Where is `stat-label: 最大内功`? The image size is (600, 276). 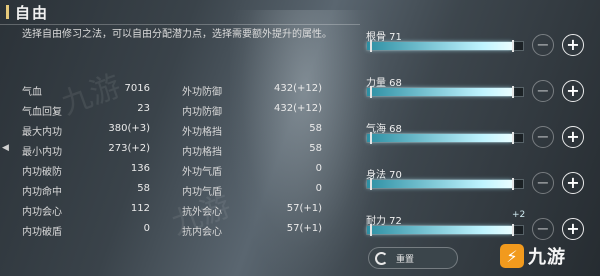
stat-label: 最大内功 is located at coordinates (42, 132).